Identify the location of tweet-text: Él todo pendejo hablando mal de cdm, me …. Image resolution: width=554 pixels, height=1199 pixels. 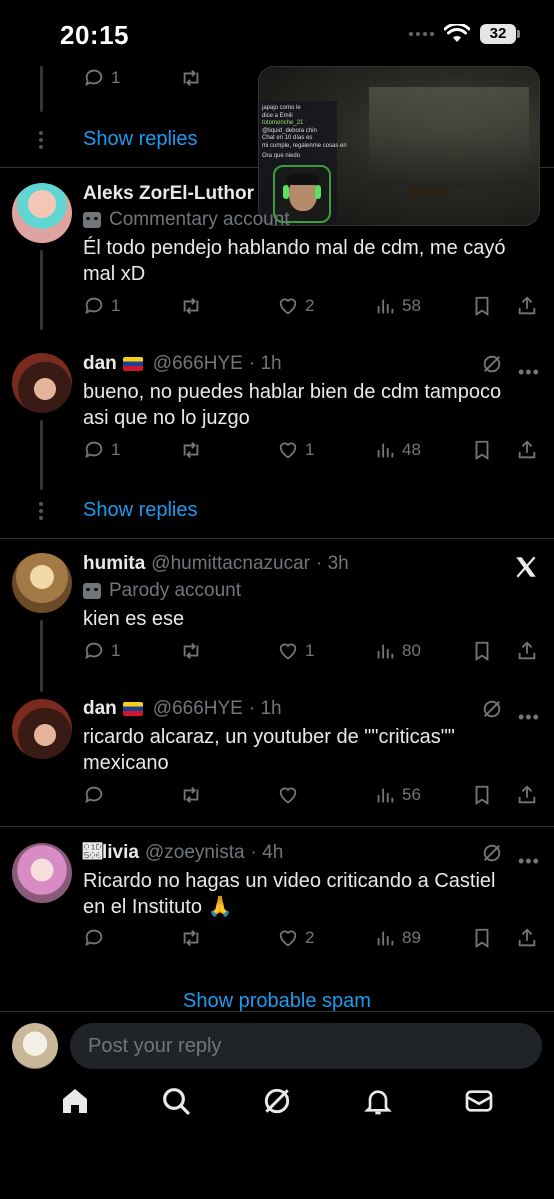
(294, 261).